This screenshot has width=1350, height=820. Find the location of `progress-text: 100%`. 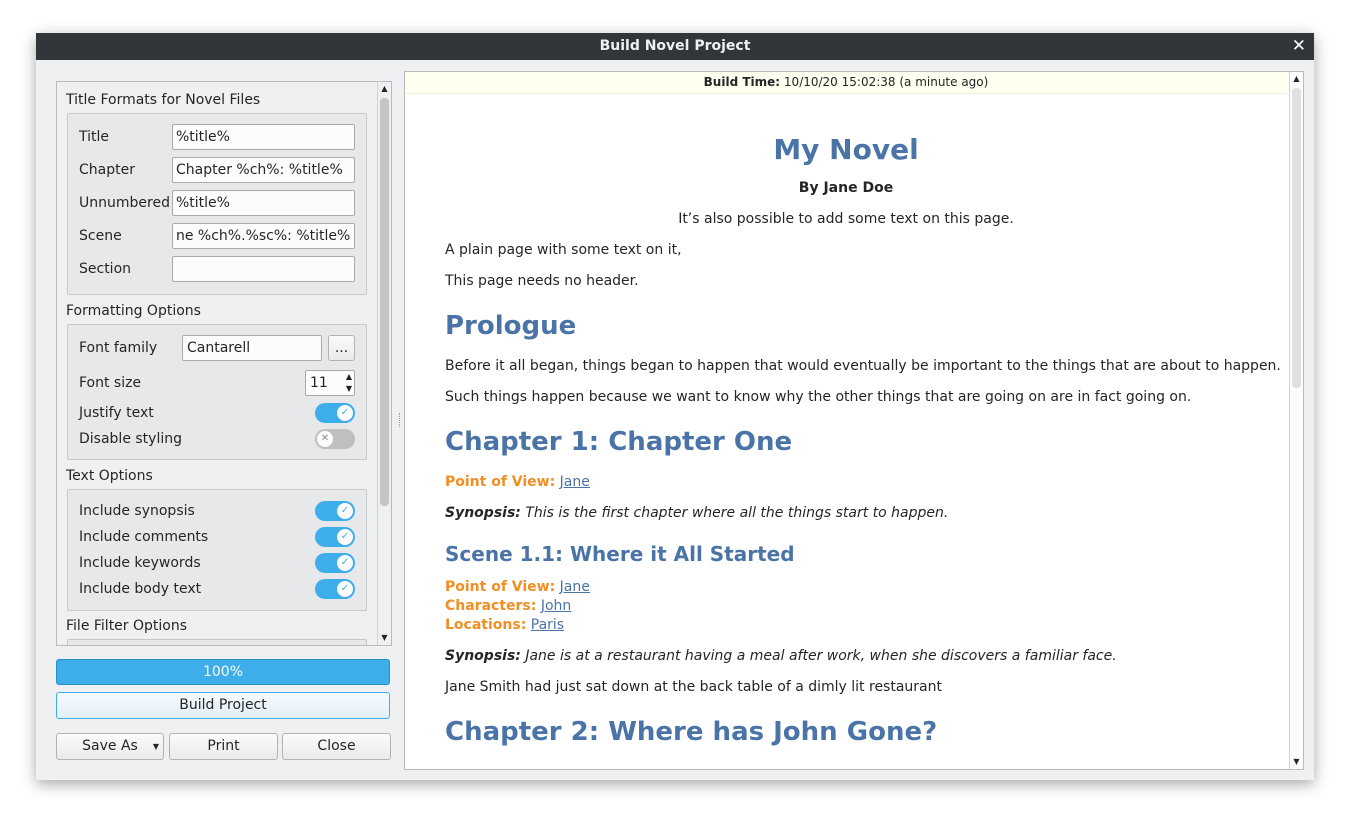

progress-text: 100% is located at coordinates (223, 672).